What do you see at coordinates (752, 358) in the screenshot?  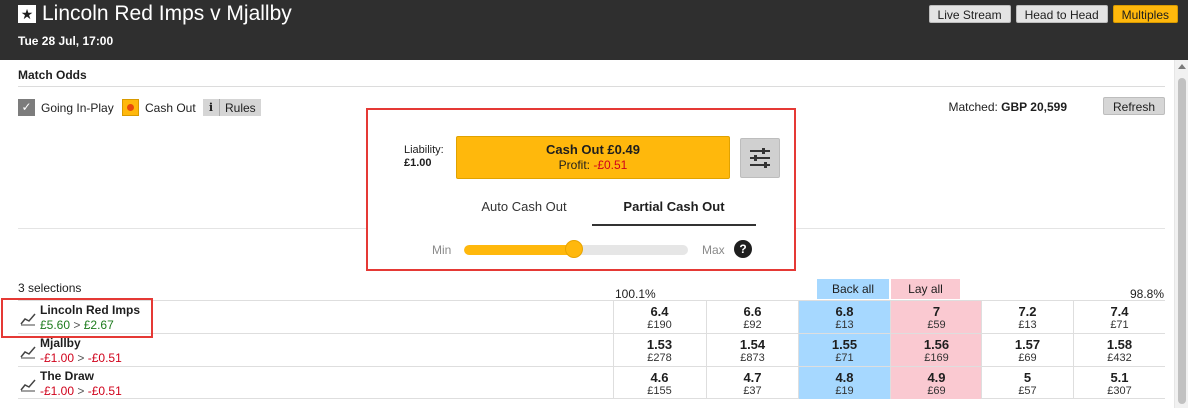 I see `odds-size: £873` at bounding box center [752, 358].